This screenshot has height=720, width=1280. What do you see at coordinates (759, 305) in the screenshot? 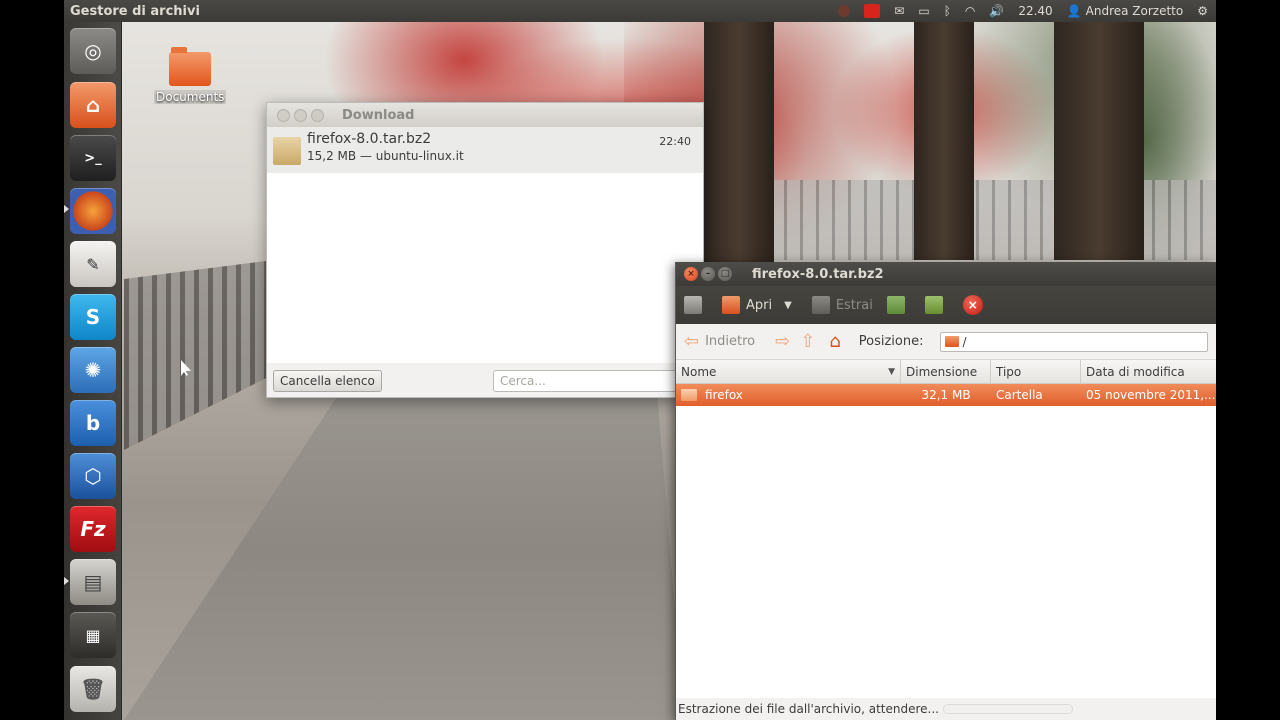
I see `open-label: Apri` at bounding box center [759, 305].